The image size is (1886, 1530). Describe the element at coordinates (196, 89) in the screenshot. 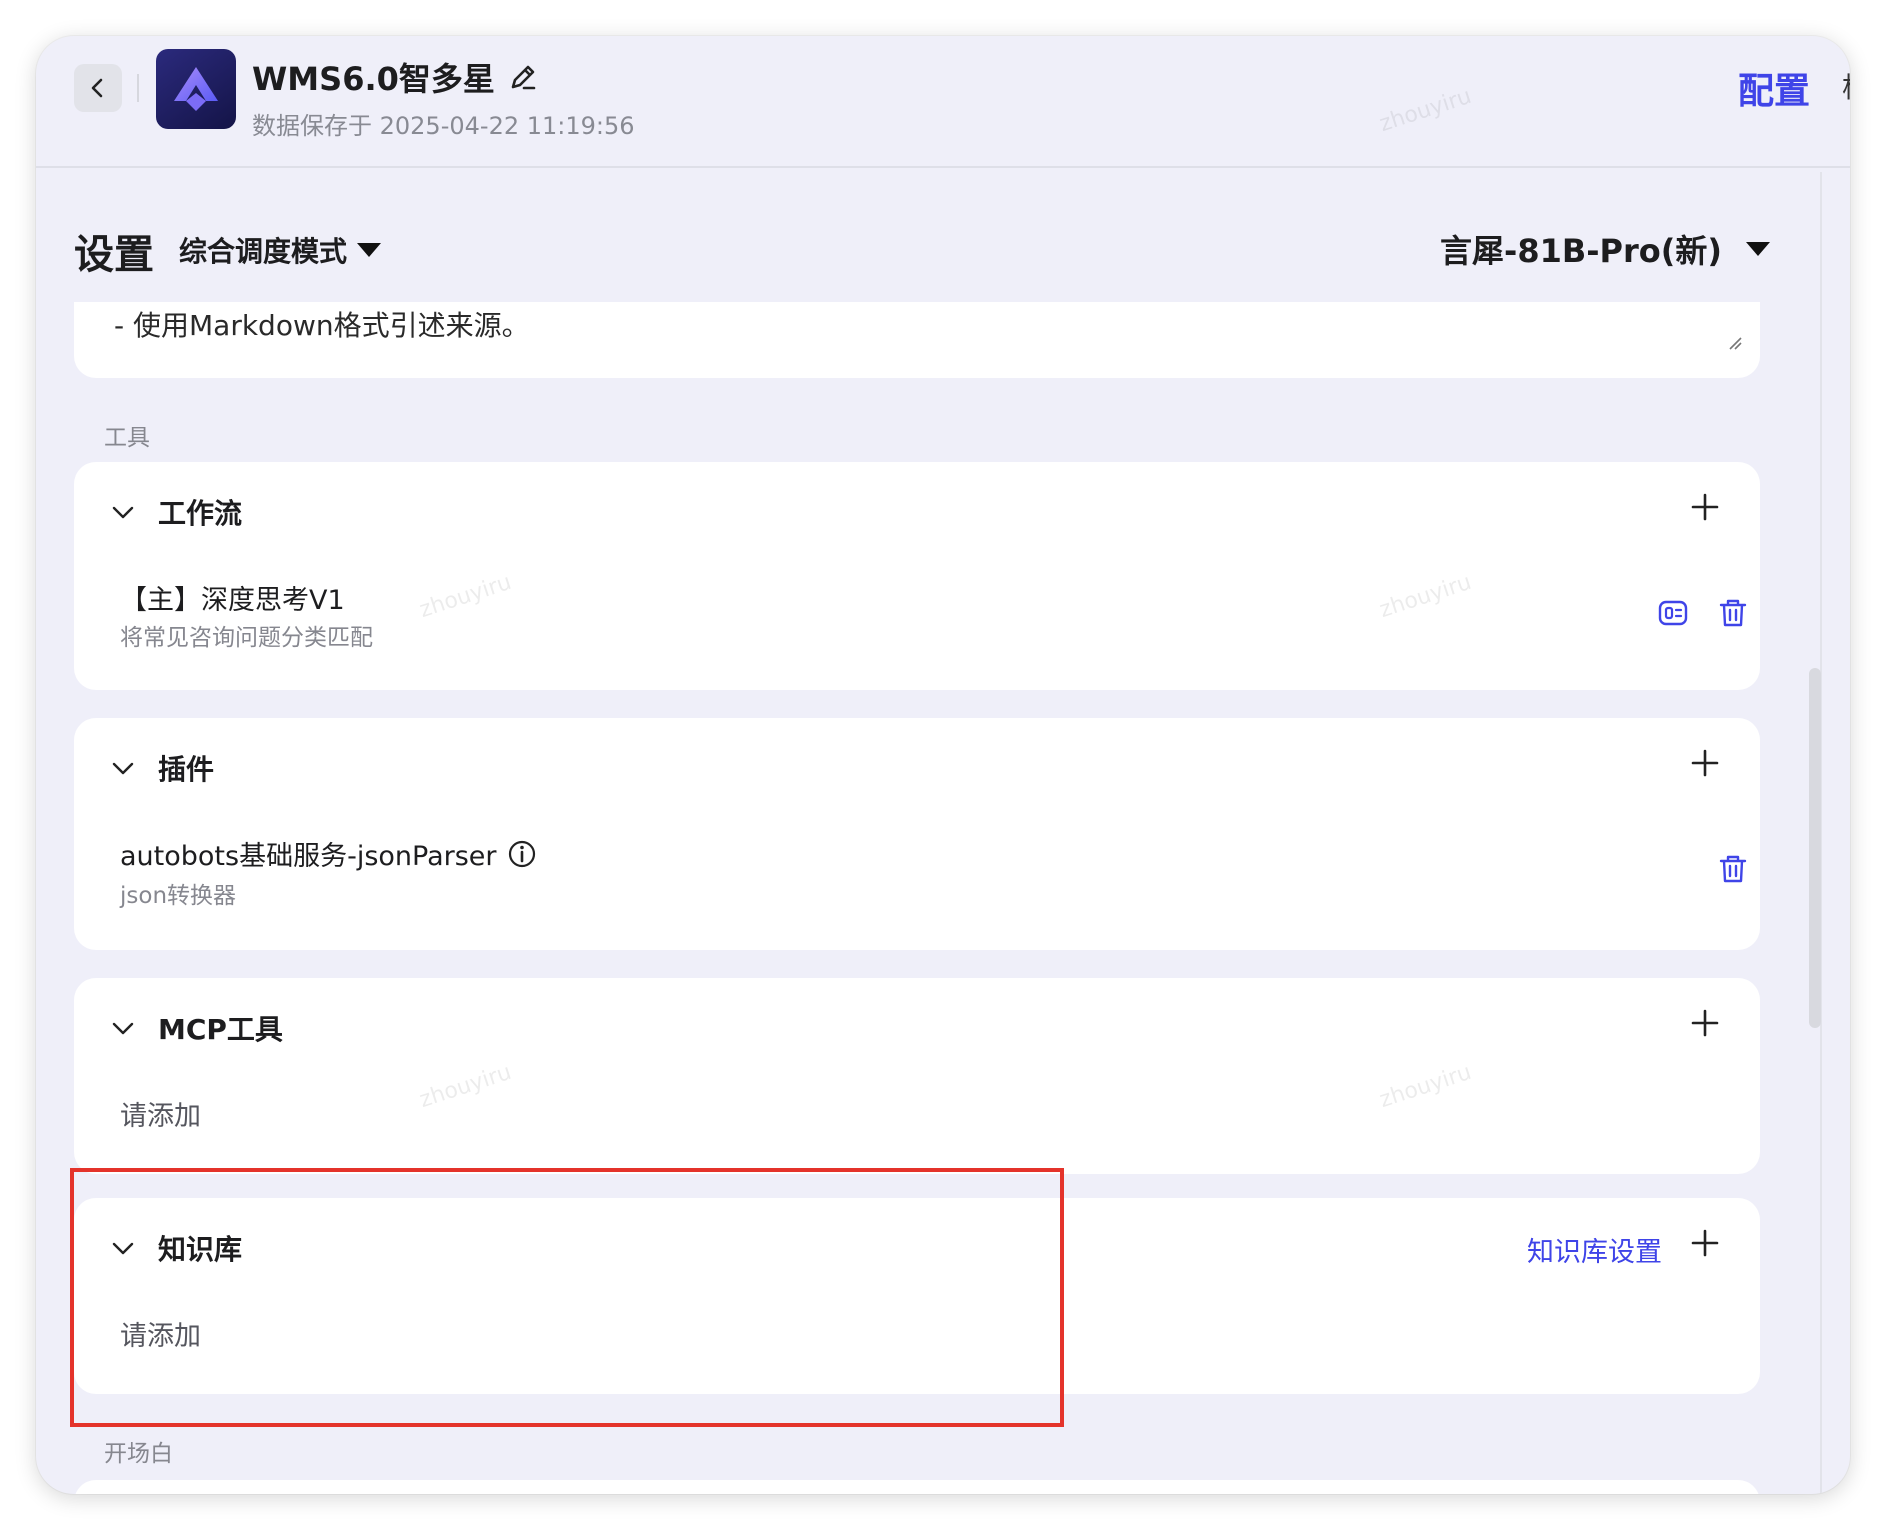

I see `app-logo` at that location.